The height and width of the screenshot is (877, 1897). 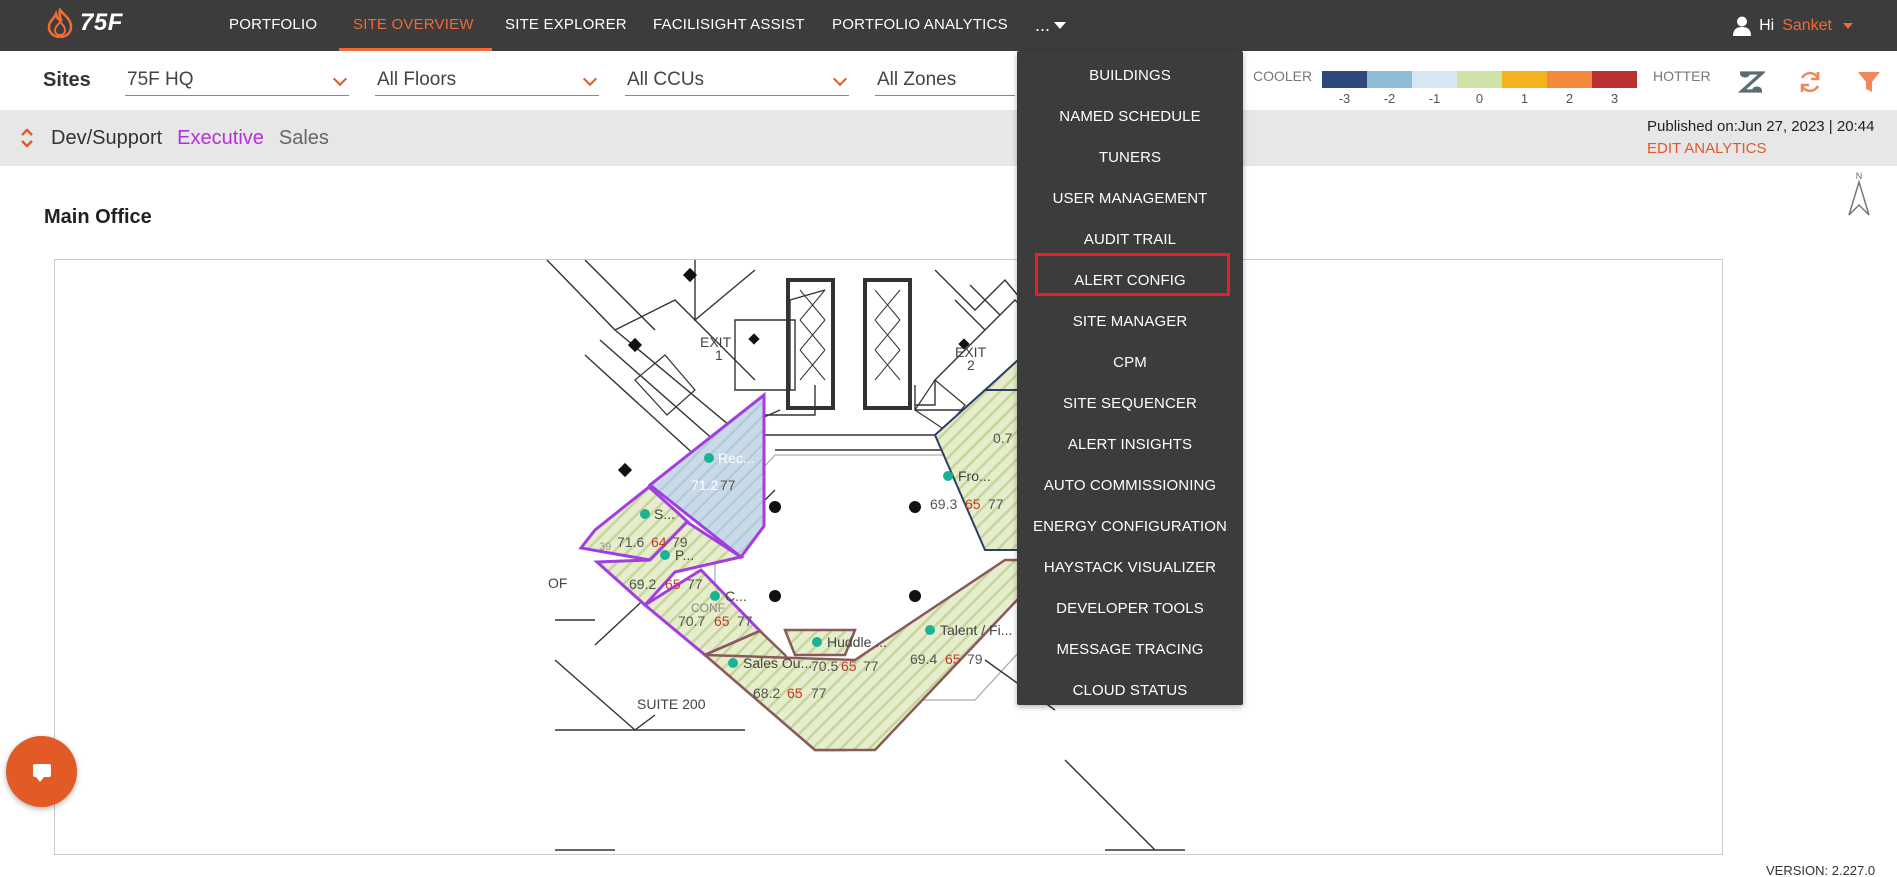 What do you see at coordinates (1389, 98) in the screenshot?
I see `scale-value: -2` at bounding box center [1389, 98].